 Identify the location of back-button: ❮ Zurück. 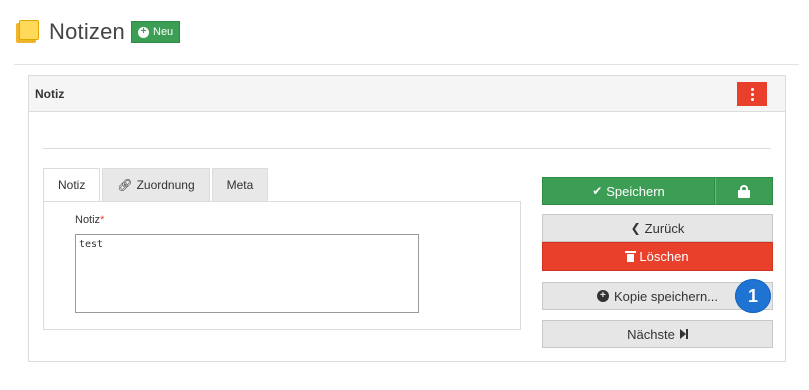
(657, 228).